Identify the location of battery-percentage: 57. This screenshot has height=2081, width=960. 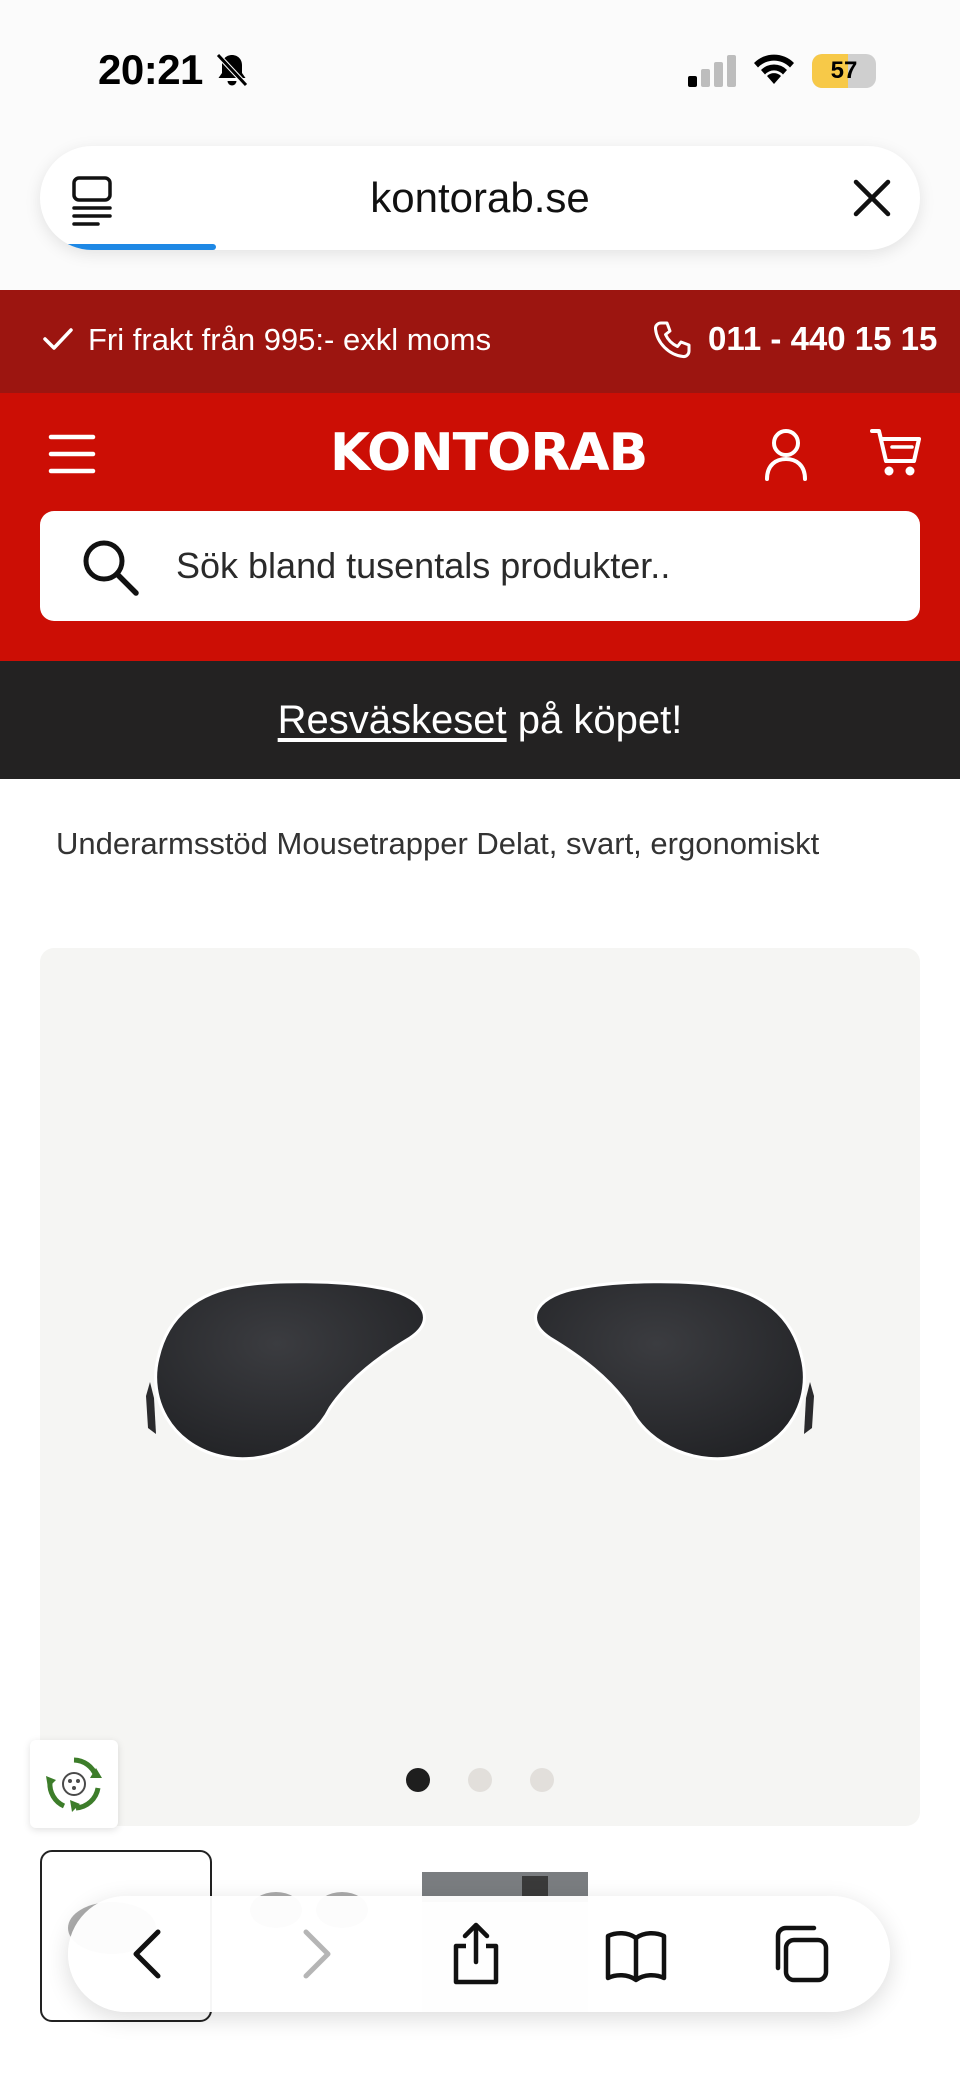
(844, 70).